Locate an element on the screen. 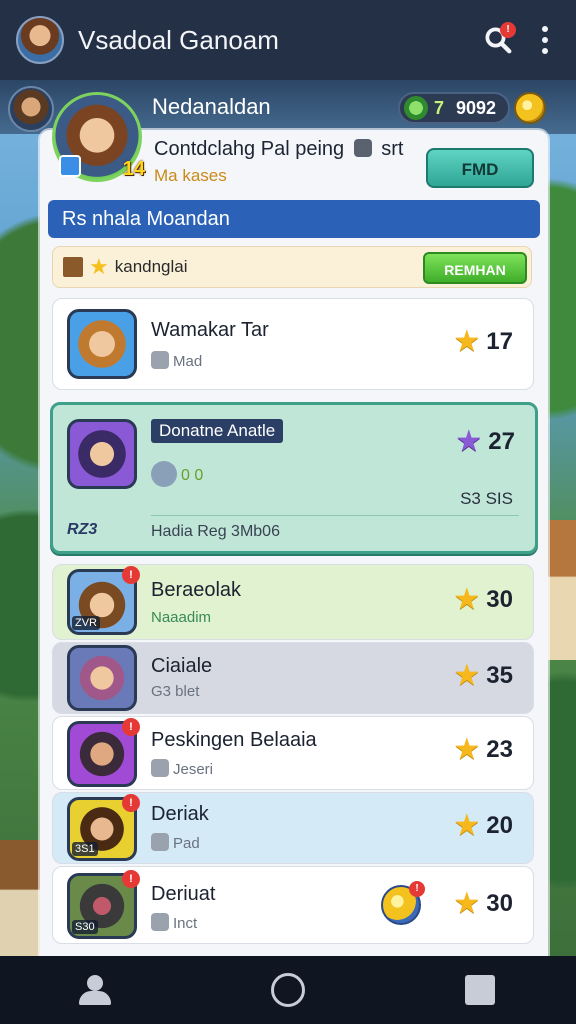  app-title: Vsadoal Ganoam is located at coordinates (178, 39).